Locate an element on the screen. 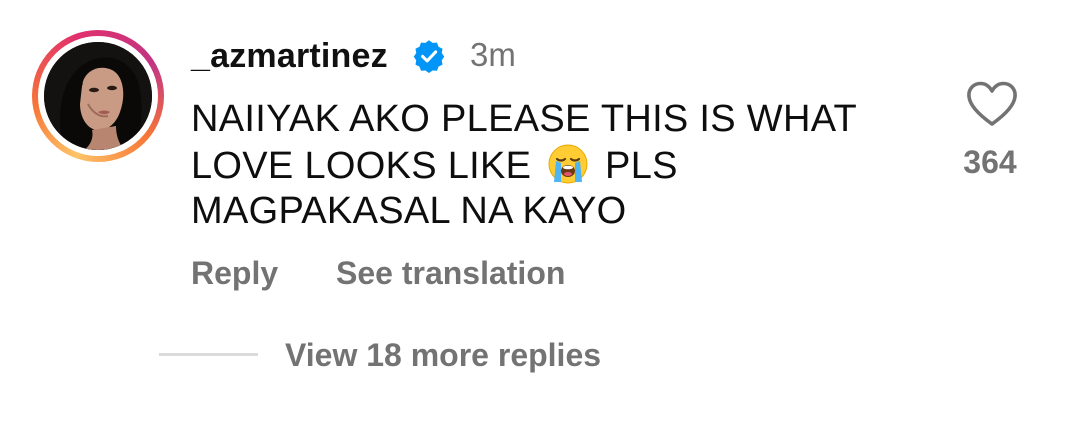 Image resolution: width=1075 pixels, height=436 pixels. avatar-image is located at coordinates (98, 96).